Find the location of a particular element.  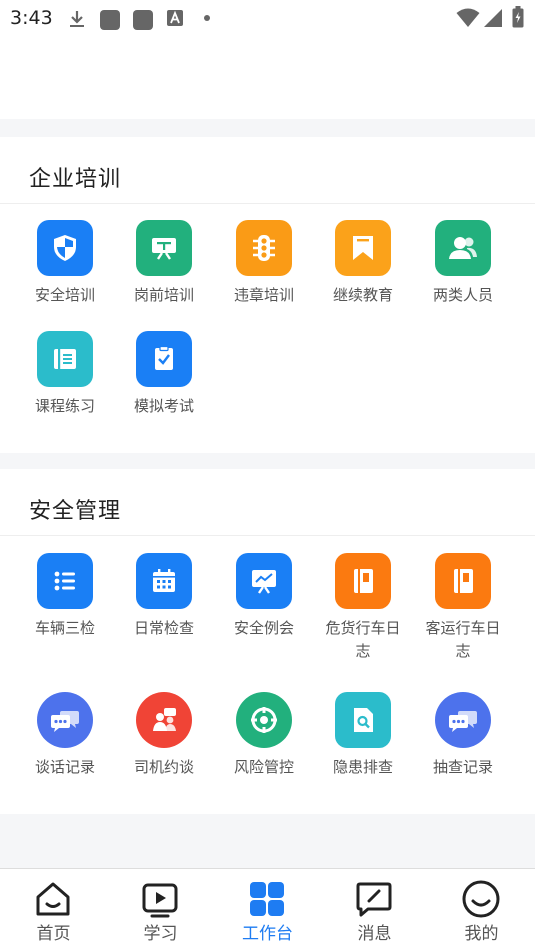

meeting-board-icon is located at coordinates (264, 582).